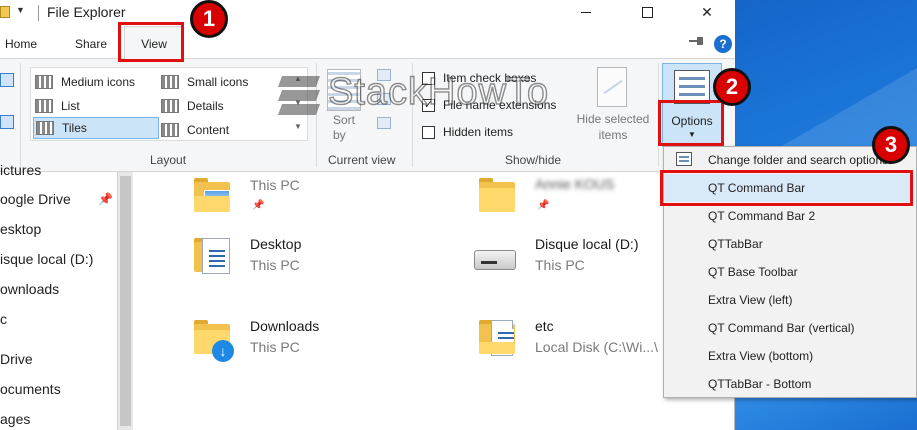 Image resolution: width=917 pixels, height=430 pixels. What do you see at coordinates (299, 92) in the screenshot?
I see `stack-logo-icon` at bounding box center [299, 92].